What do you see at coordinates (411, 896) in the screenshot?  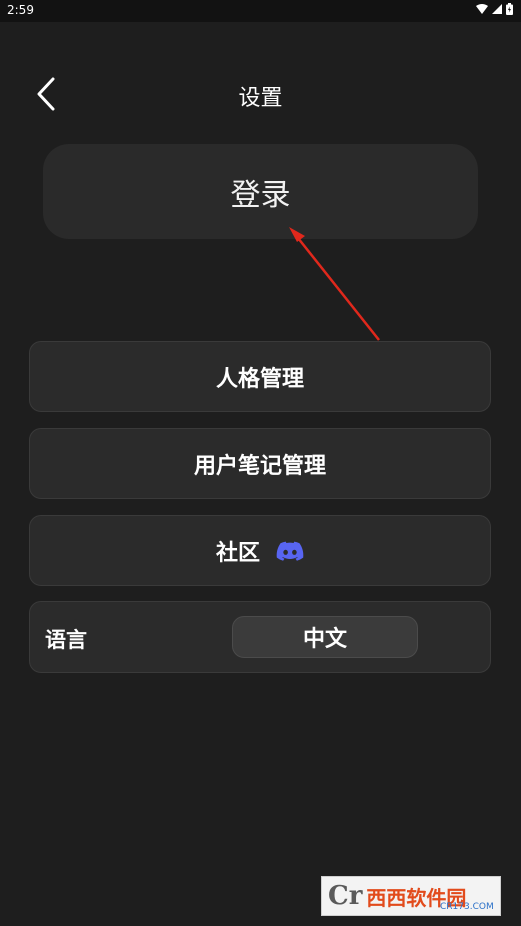 I see `watermark: Cr 西西软件园 CR173.COM` at bounding box center [411, 896].